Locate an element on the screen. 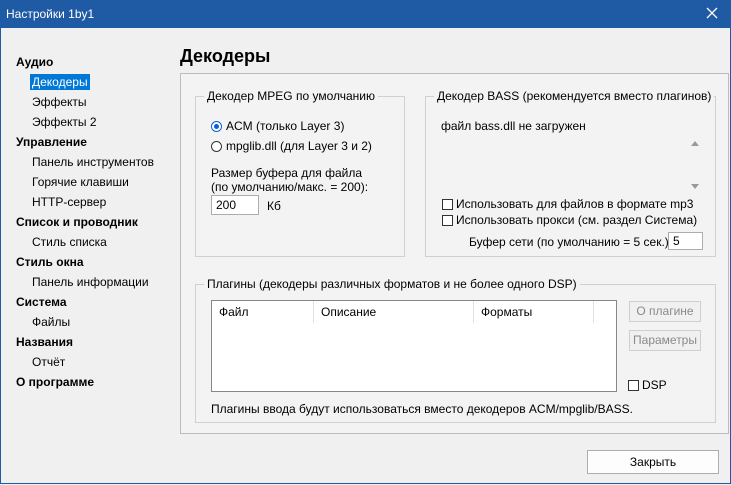 The height and width of the screenshot is (485, 731). dsp-checkbox: DSP is located at coordinates (647, 385).